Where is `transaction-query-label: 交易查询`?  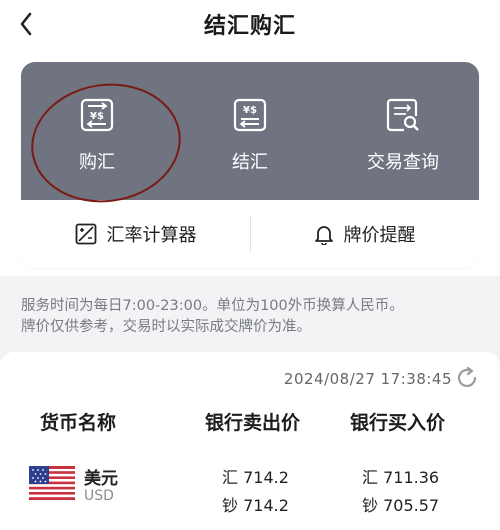
transaction-query-label: 交易查询 is located at coordinates (403, 162).